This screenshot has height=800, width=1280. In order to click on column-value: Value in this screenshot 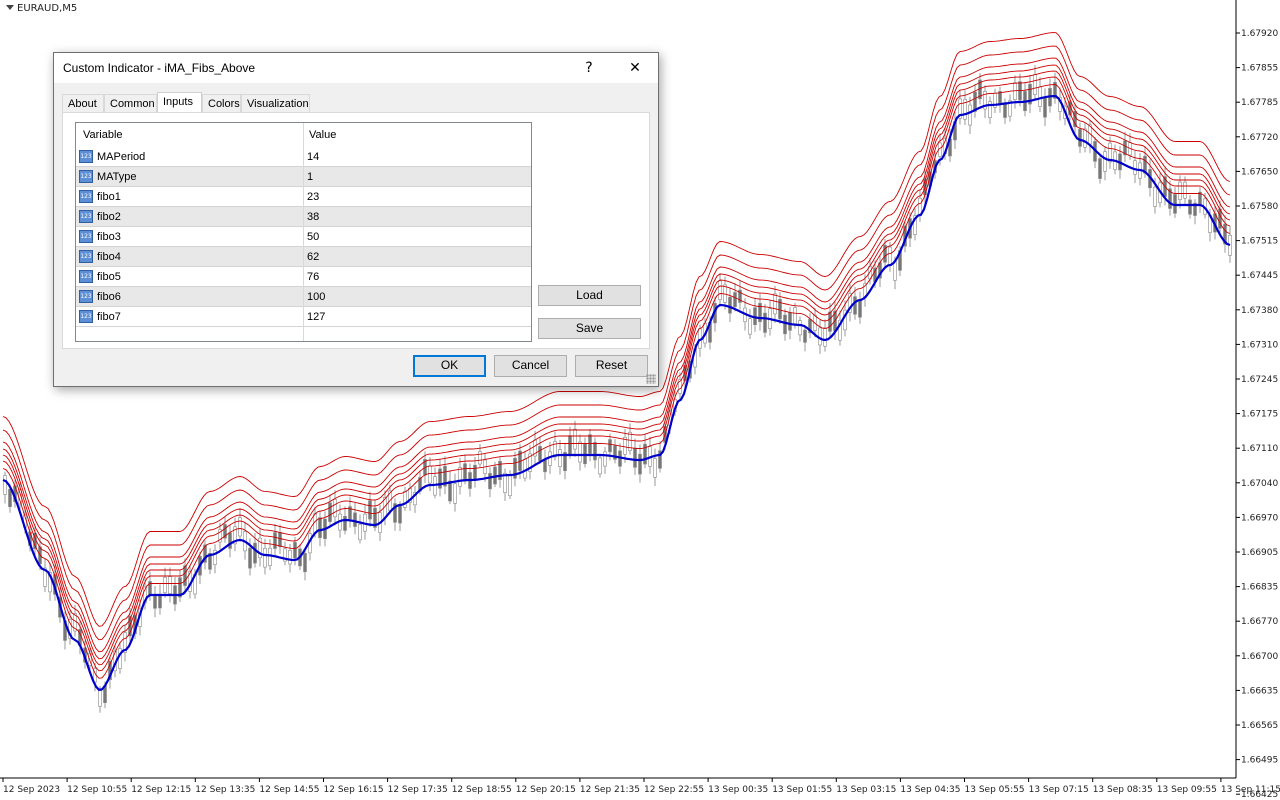, I will do `click(322, 135)`.